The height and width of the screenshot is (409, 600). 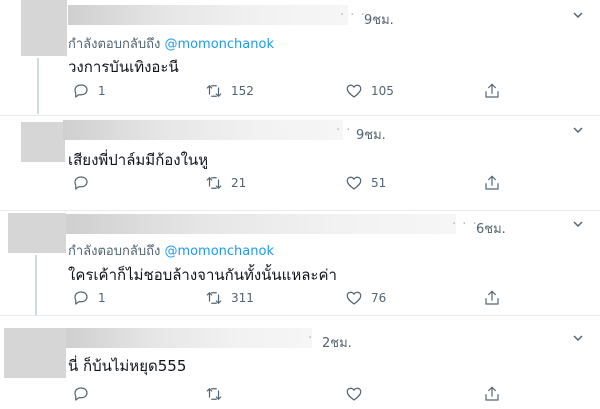 What do you see at coordinates (225, 183) in the screenshot?
I see `retweet-button: 21` at bounding box center [225, 183].